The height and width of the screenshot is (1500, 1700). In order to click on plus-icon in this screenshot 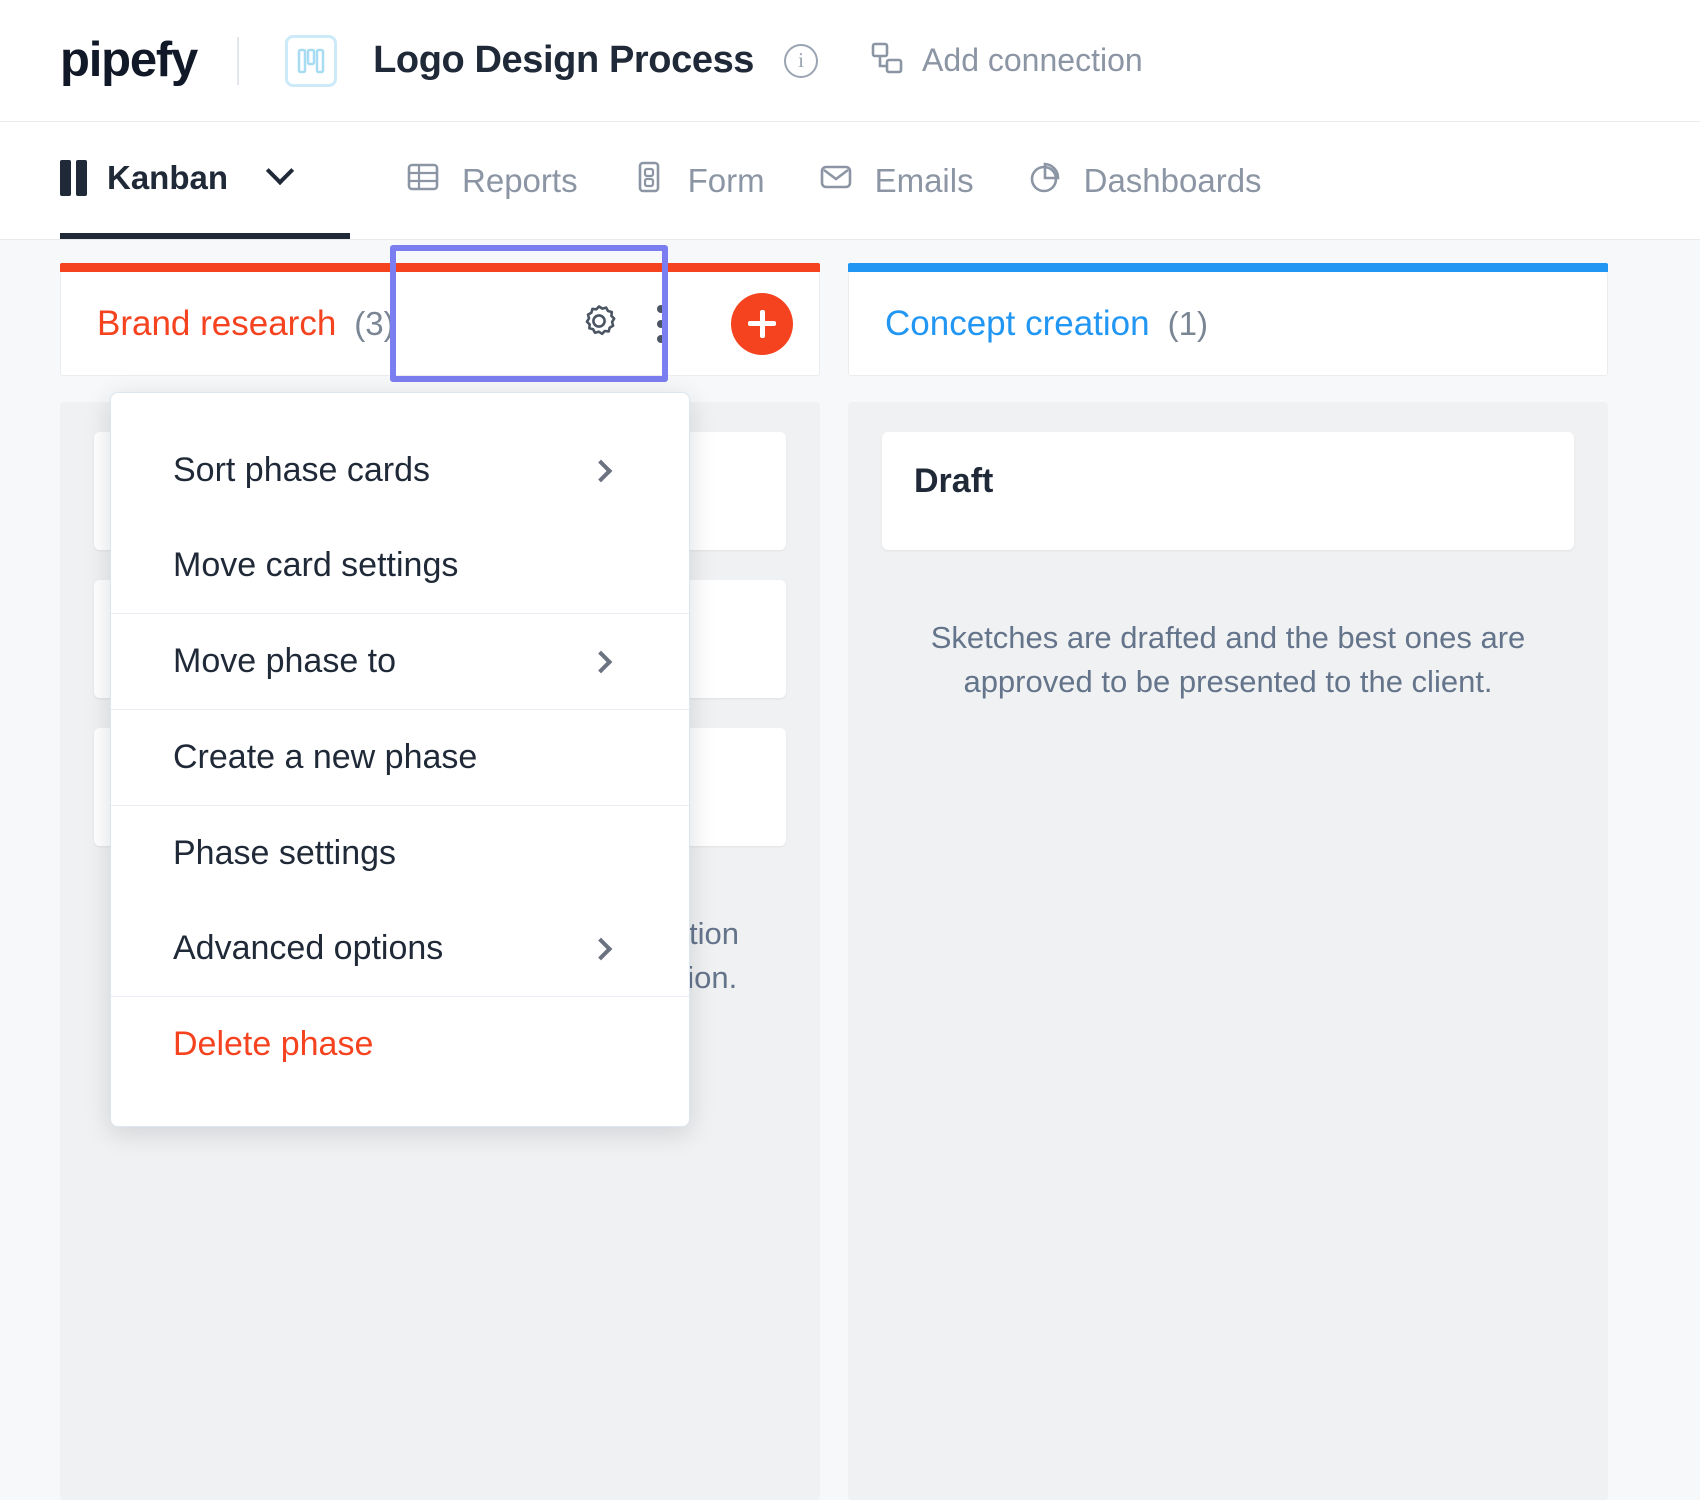, I will do `click(762, 323)`.